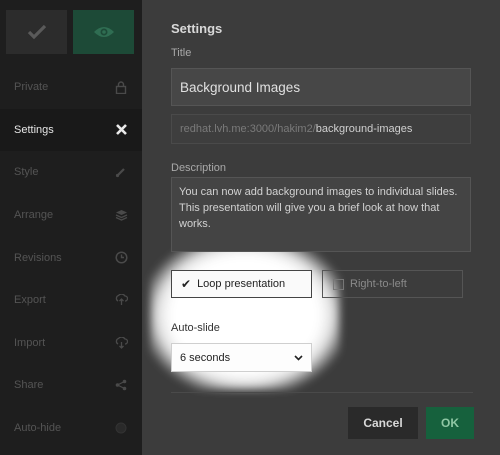  I want to click on loop-presentation-label: Loop presentation, so click(241, 284).